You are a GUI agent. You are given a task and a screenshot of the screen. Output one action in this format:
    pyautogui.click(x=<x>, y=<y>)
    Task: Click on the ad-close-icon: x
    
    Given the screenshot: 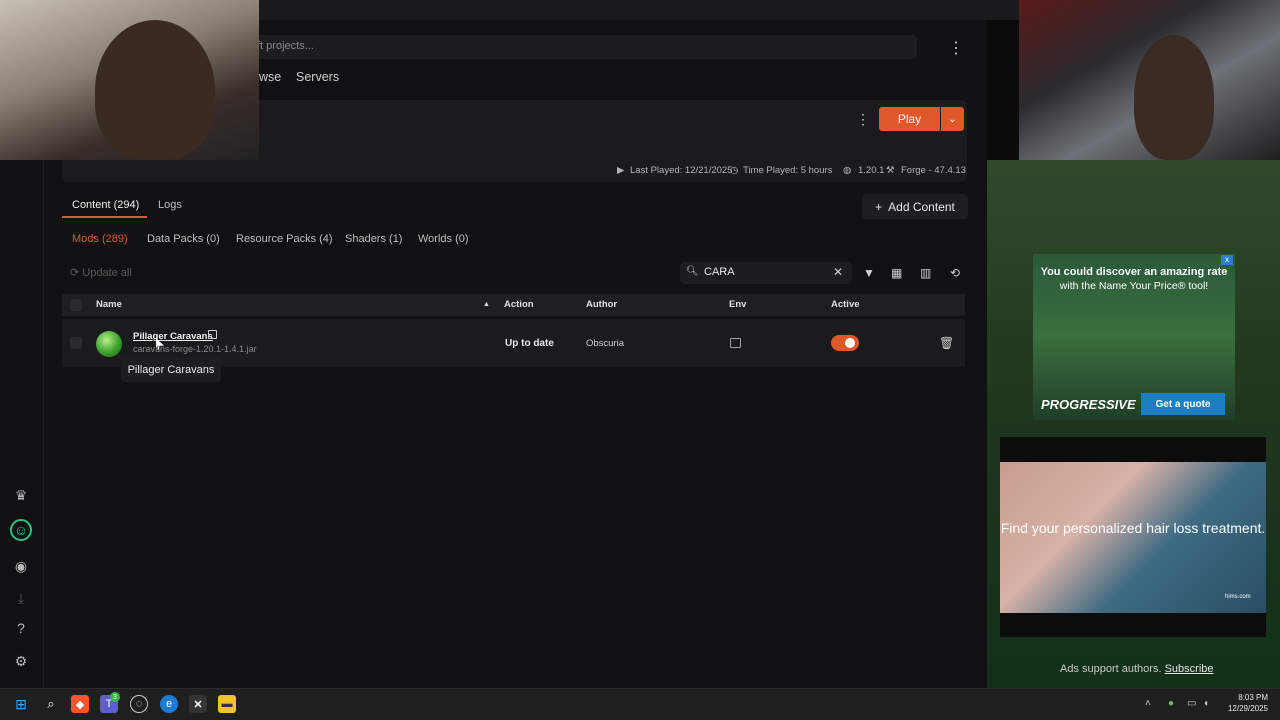 What is the action you would take?
    pyautogui.click(x=1227, y=260)
    